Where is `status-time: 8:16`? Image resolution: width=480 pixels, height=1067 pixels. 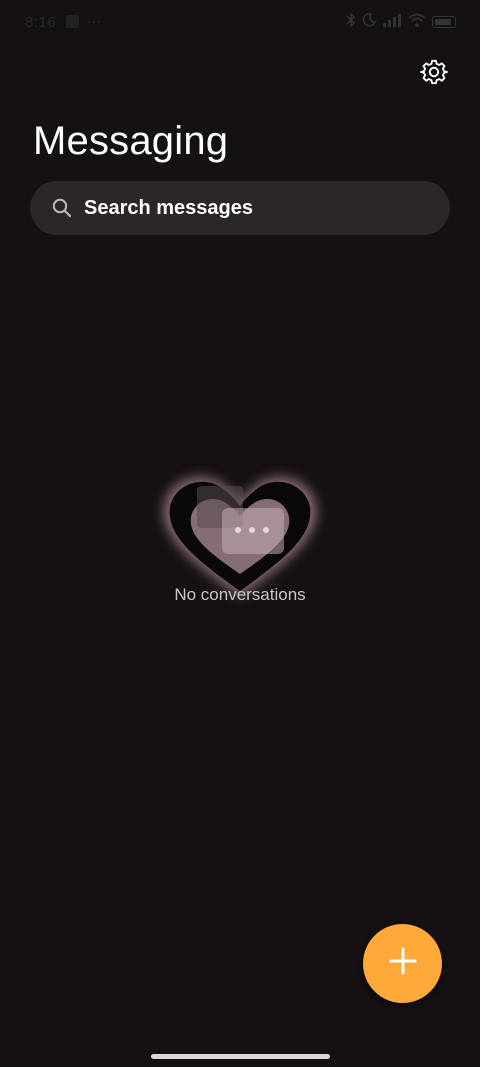 status-time: 8:16 is located at coordinates (41, 22).